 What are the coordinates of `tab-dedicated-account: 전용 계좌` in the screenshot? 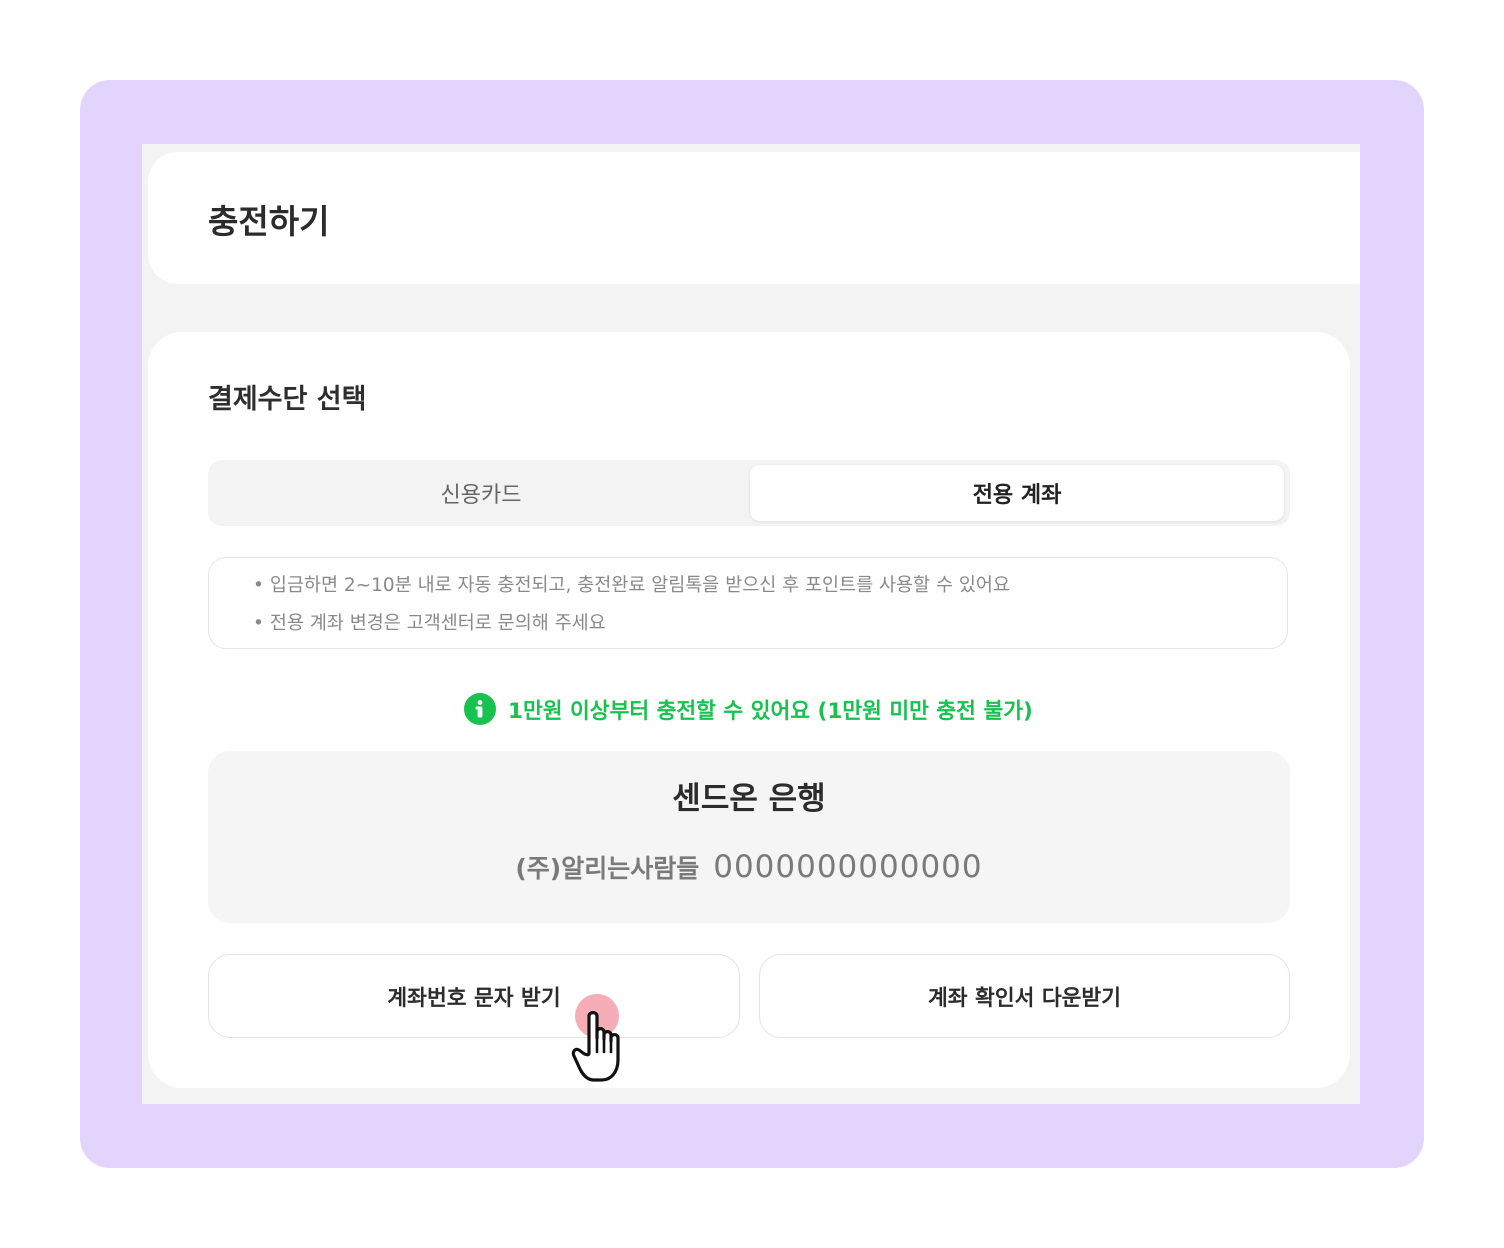 It's located at (1017, 493).